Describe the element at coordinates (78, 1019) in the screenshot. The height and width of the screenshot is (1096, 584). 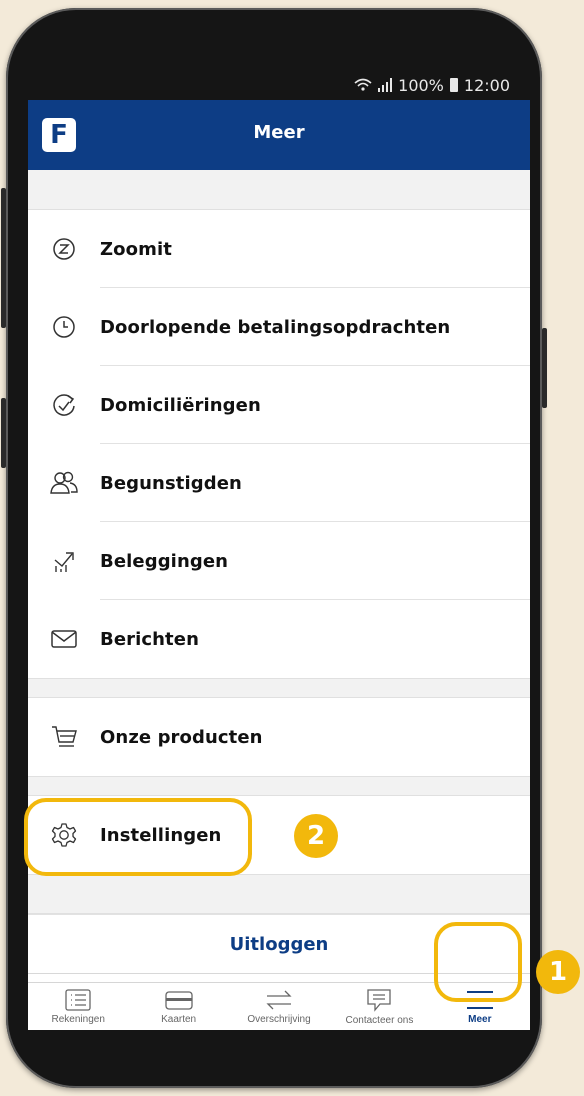
I see `tab-label: Rekeningen` at that location.